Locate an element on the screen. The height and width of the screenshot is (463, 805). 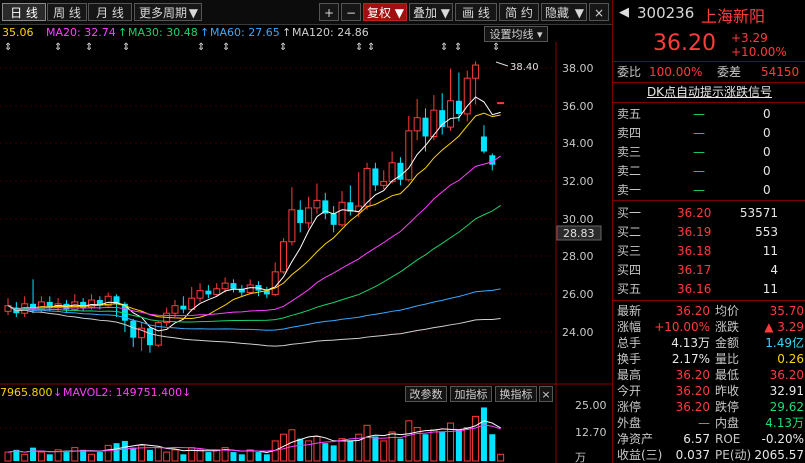
volume-unit: 万 is located at coordinates (580, 457).